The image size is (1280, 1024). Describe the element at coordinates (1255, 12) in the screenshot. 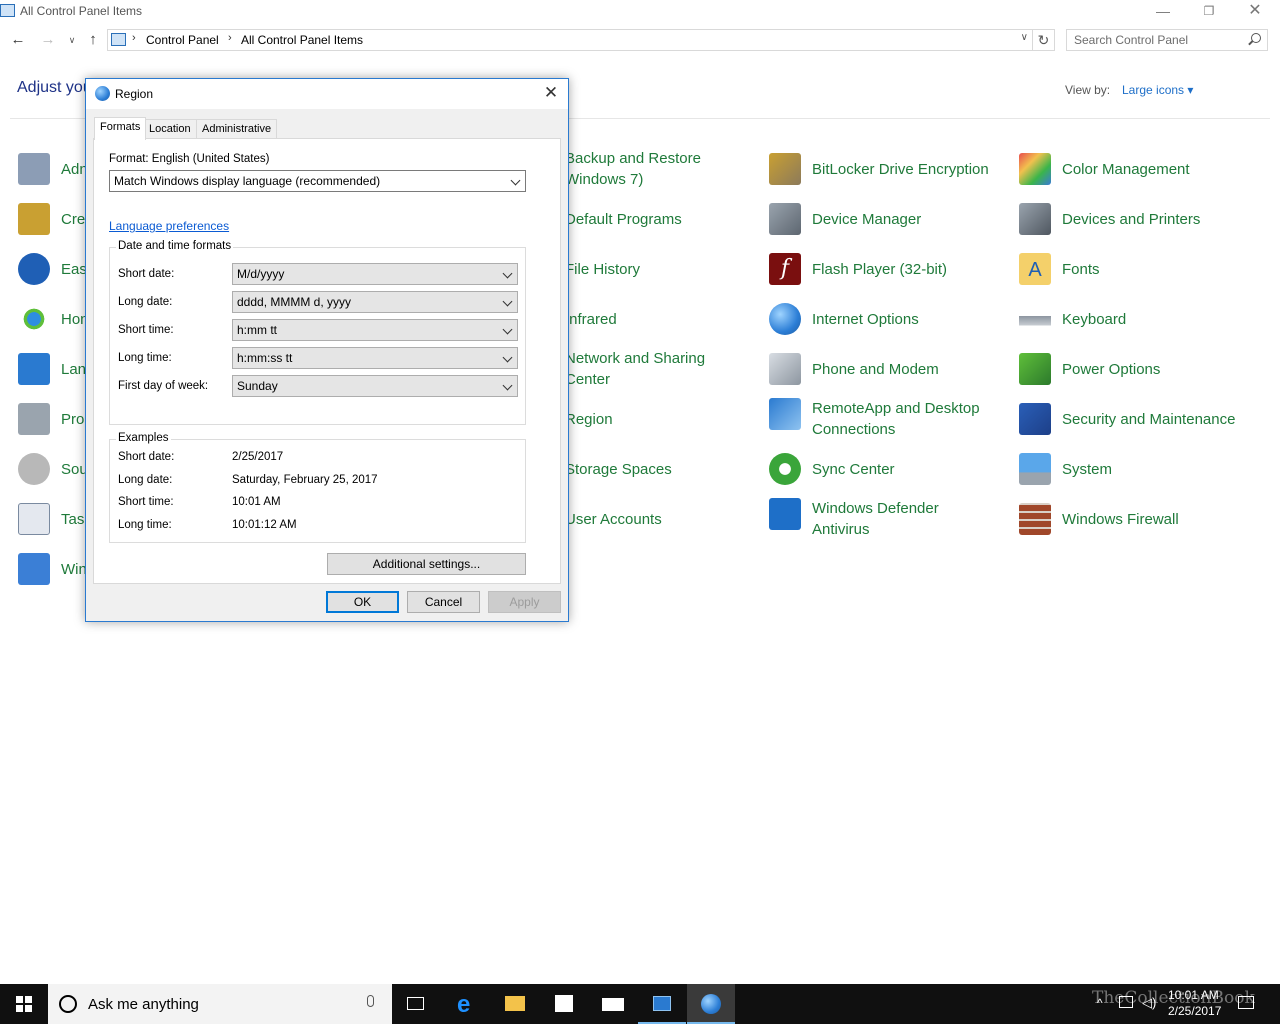

I see `close-window-button: ✕` at that location.